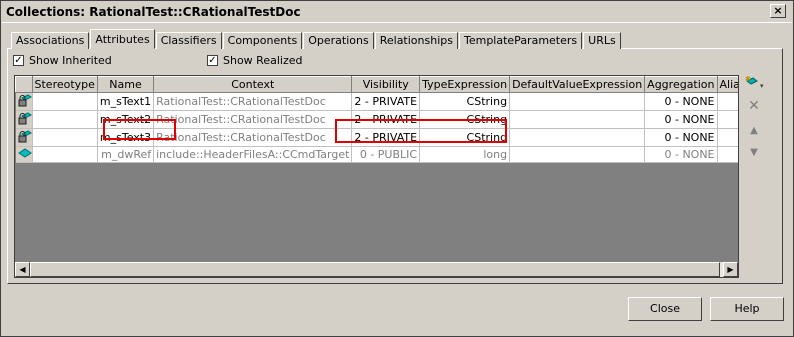 Image resolution: width=794 pixels, height=337 pixels. What do you see at coordinates (338, 40) in the screenshot?
I see `tab-operations: Operations` at bounding box center [338, 40].